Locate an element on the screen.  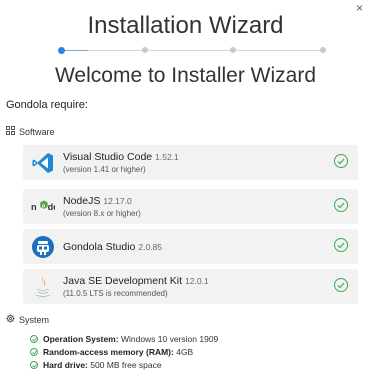
java-icon is located at coordinates (43, 287).